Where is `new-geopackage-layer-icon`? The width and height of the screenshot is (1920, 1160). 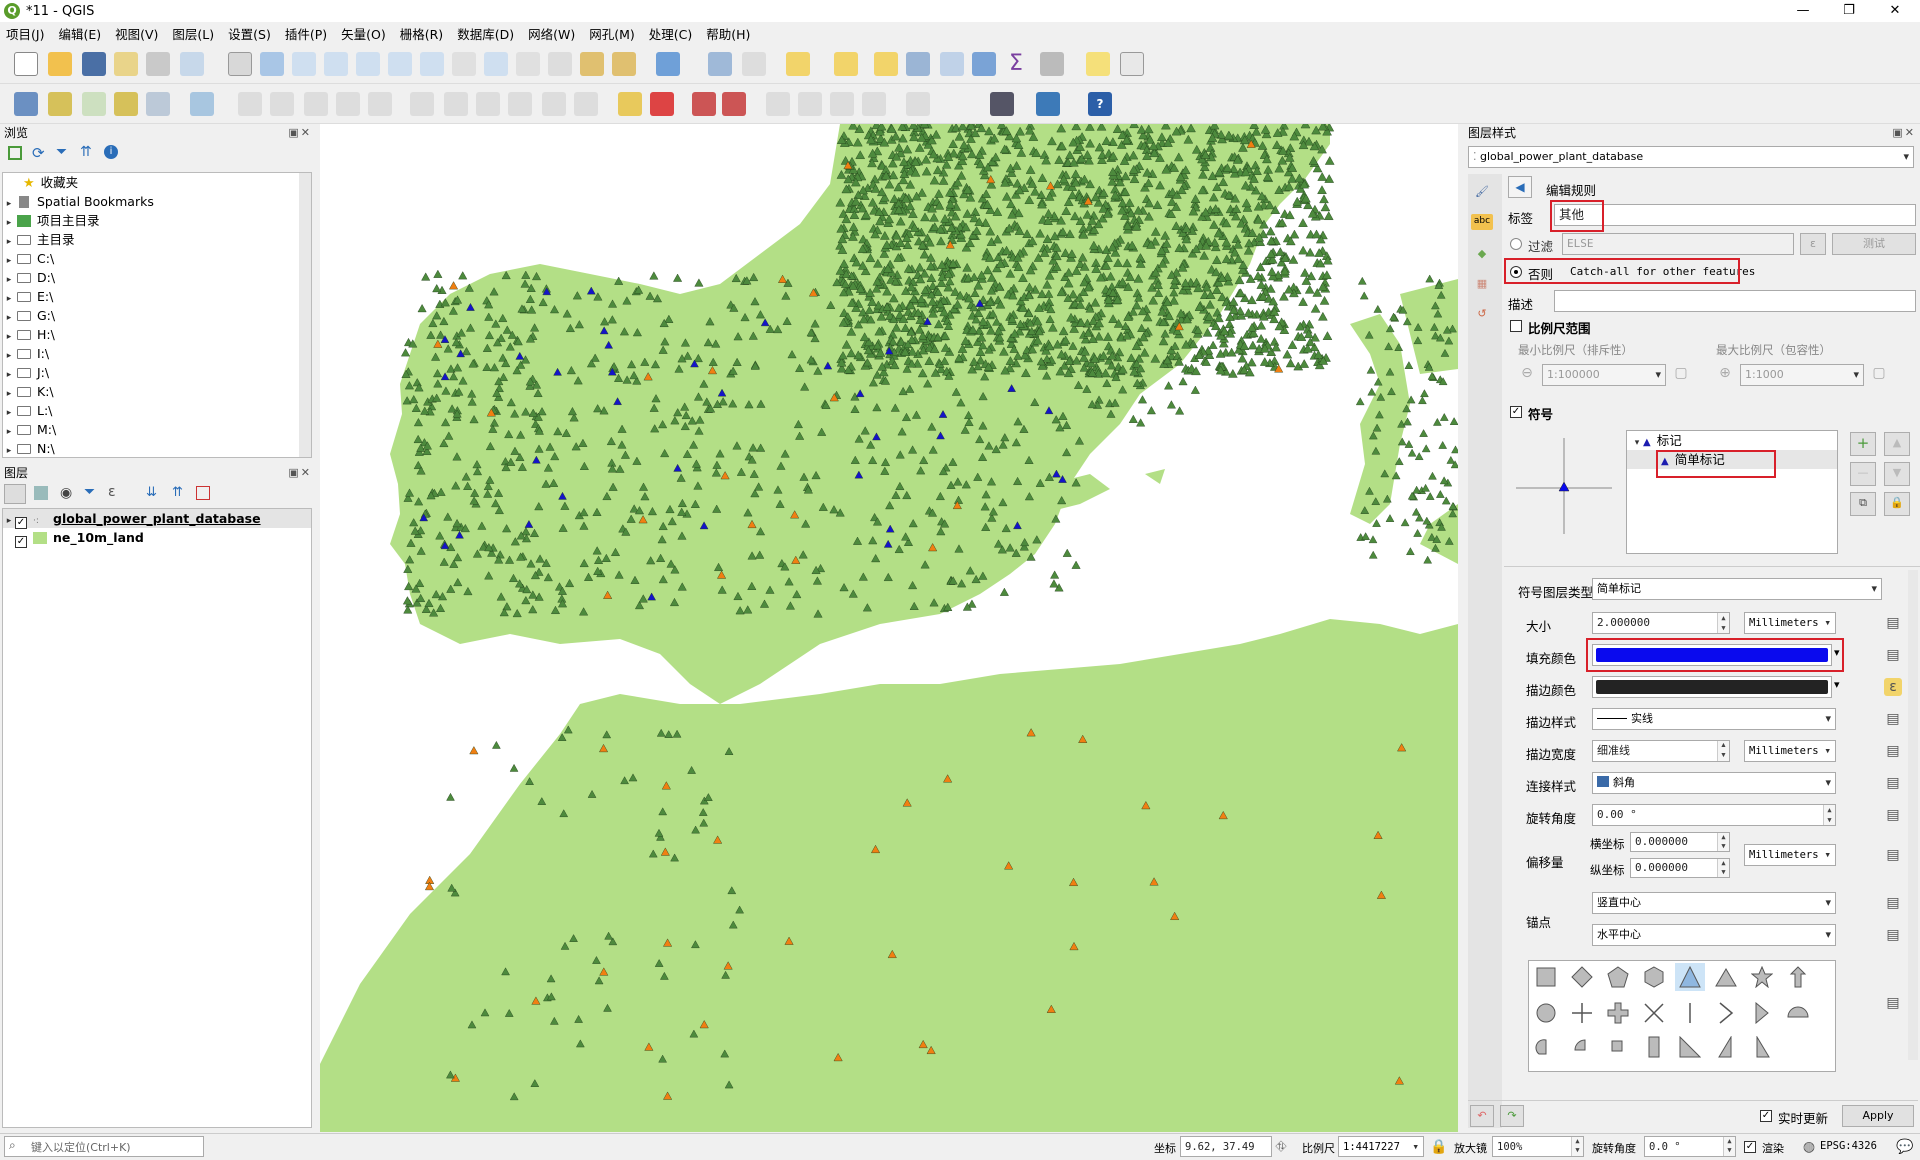 new-geopackage-layer-icon is located at coordinates (60, 104).